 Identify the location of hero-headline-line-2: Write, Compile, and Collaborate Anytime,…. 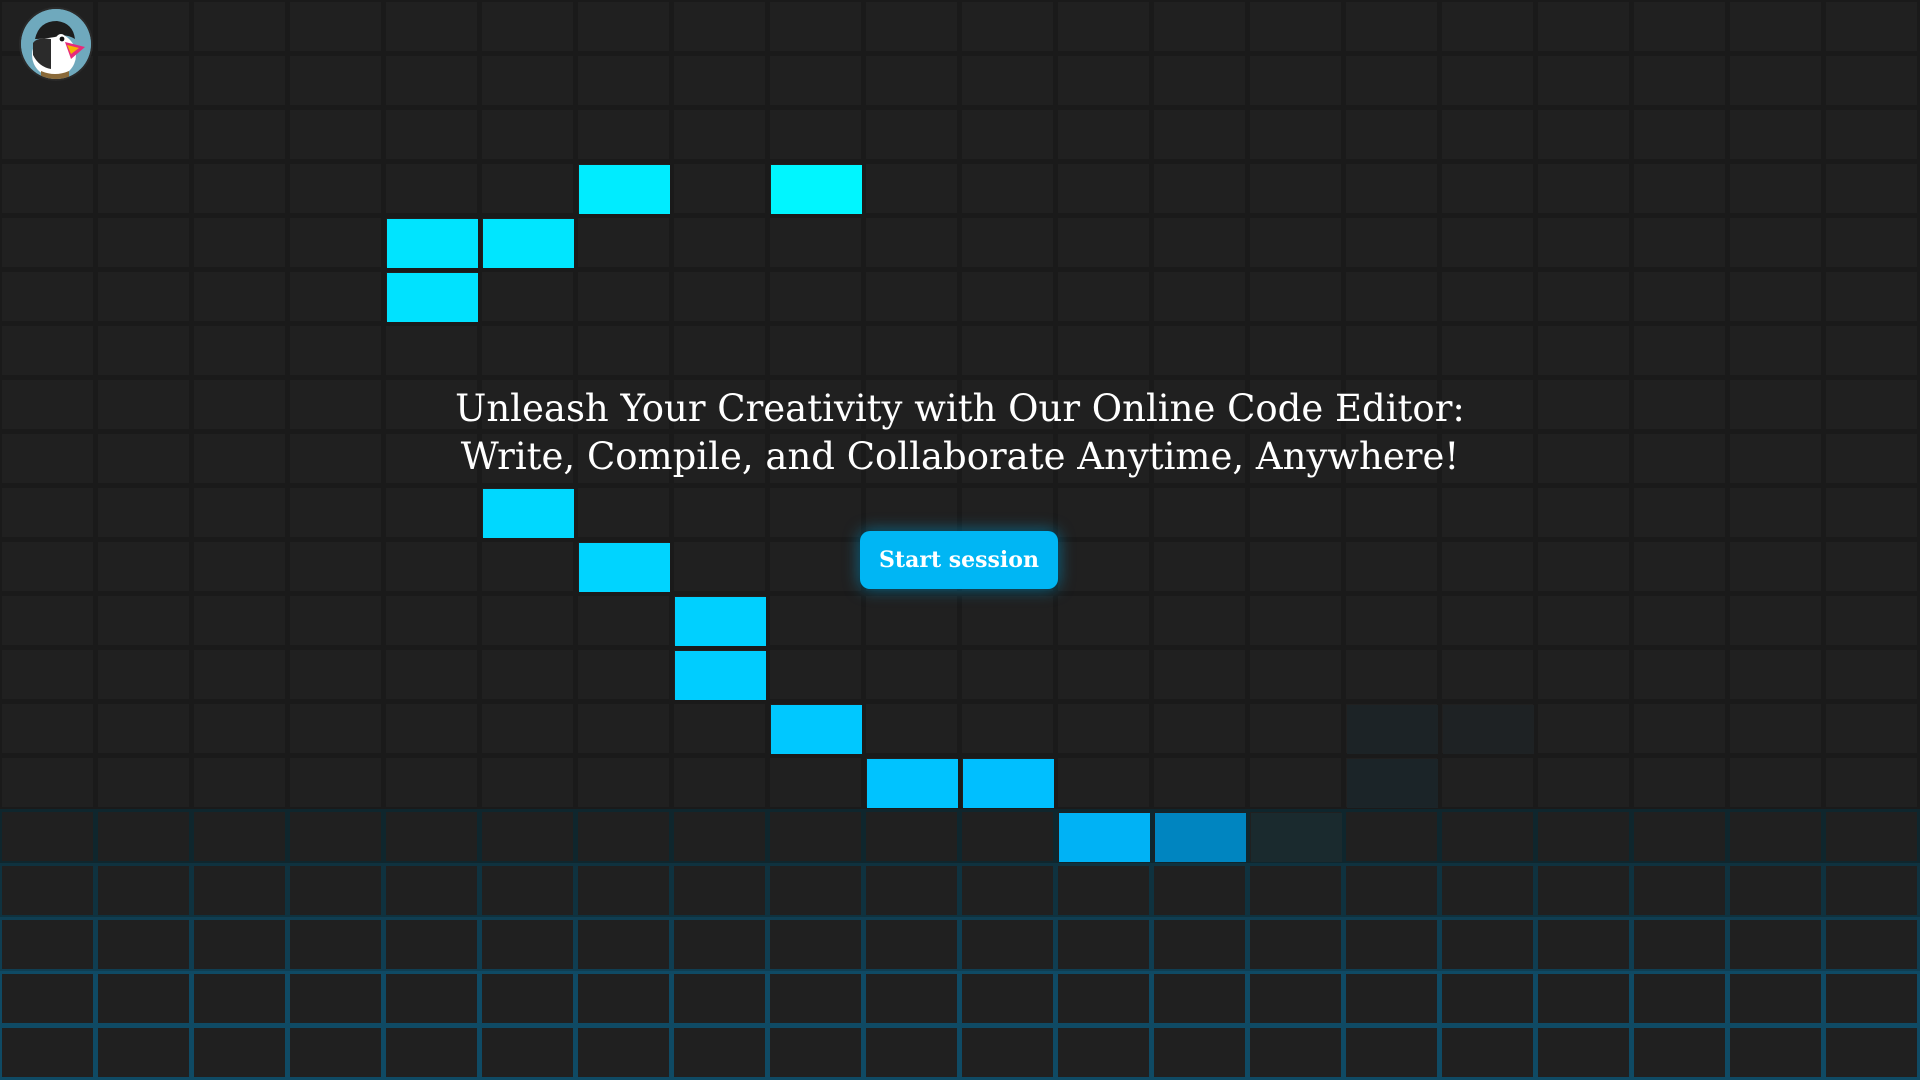
(960, 456).